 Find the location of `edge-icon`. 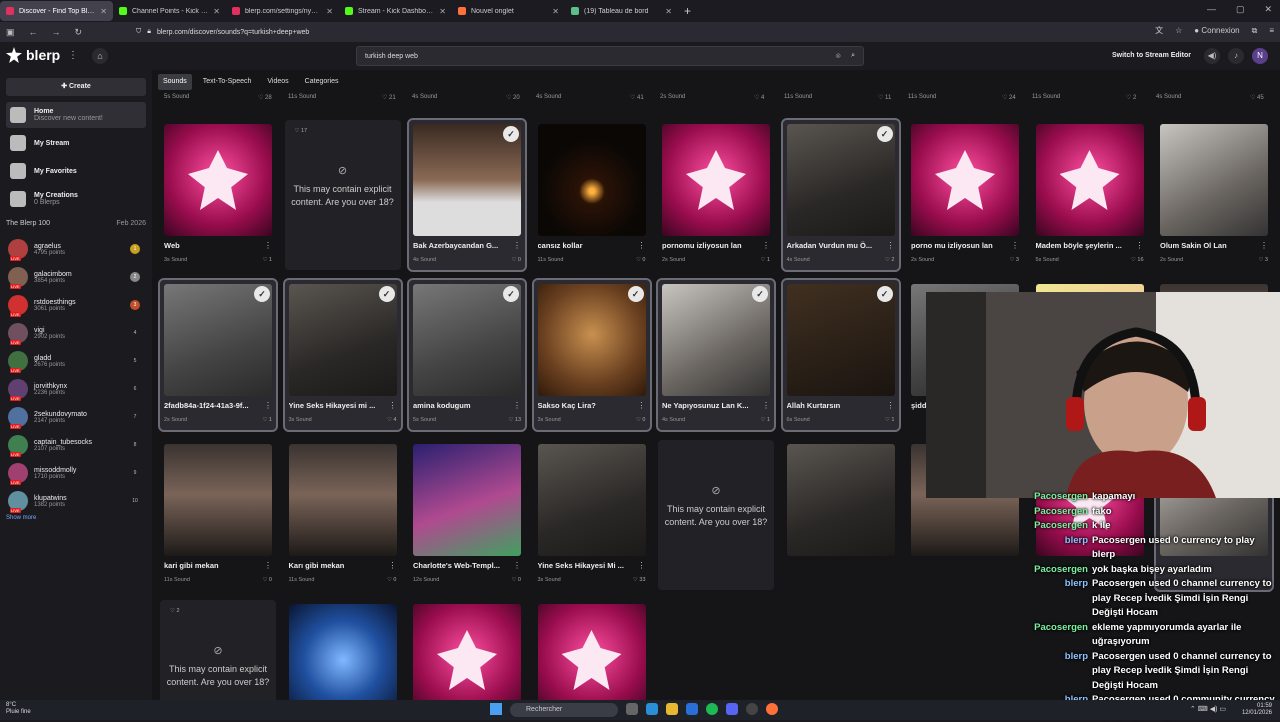

edge-icon is located at coordinates (652, 709).